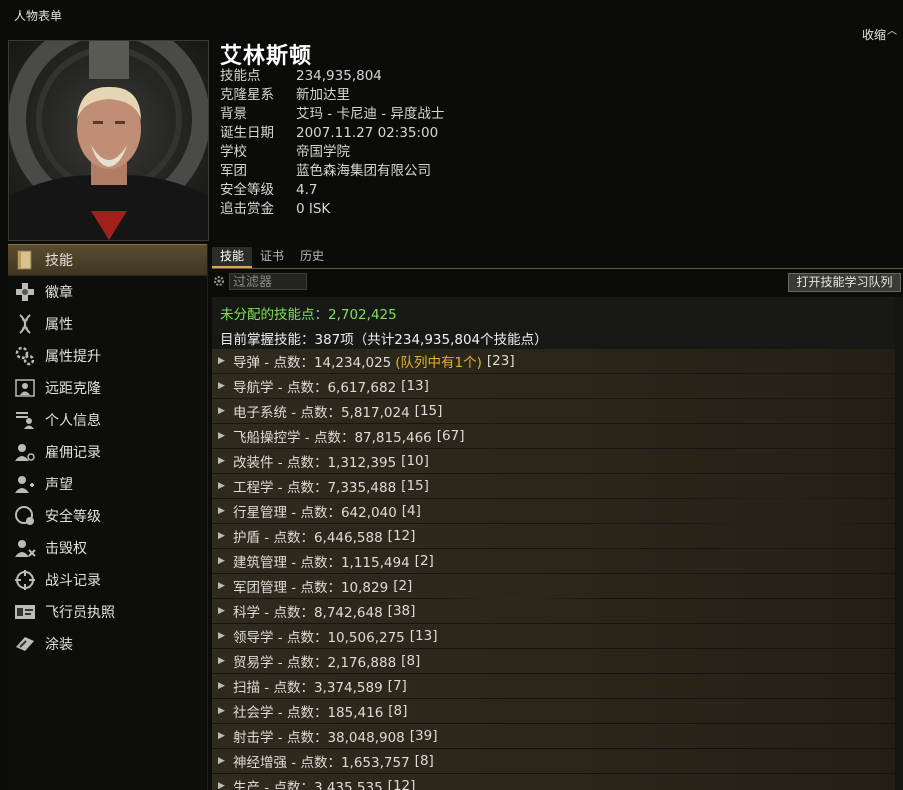 Image resolution: width=903 pixels, height=790 pixels. What do you see at coordinates (397, 686) in the screenshot?
I see `skill-group-count: [7]` at bounding box center [397, 686].